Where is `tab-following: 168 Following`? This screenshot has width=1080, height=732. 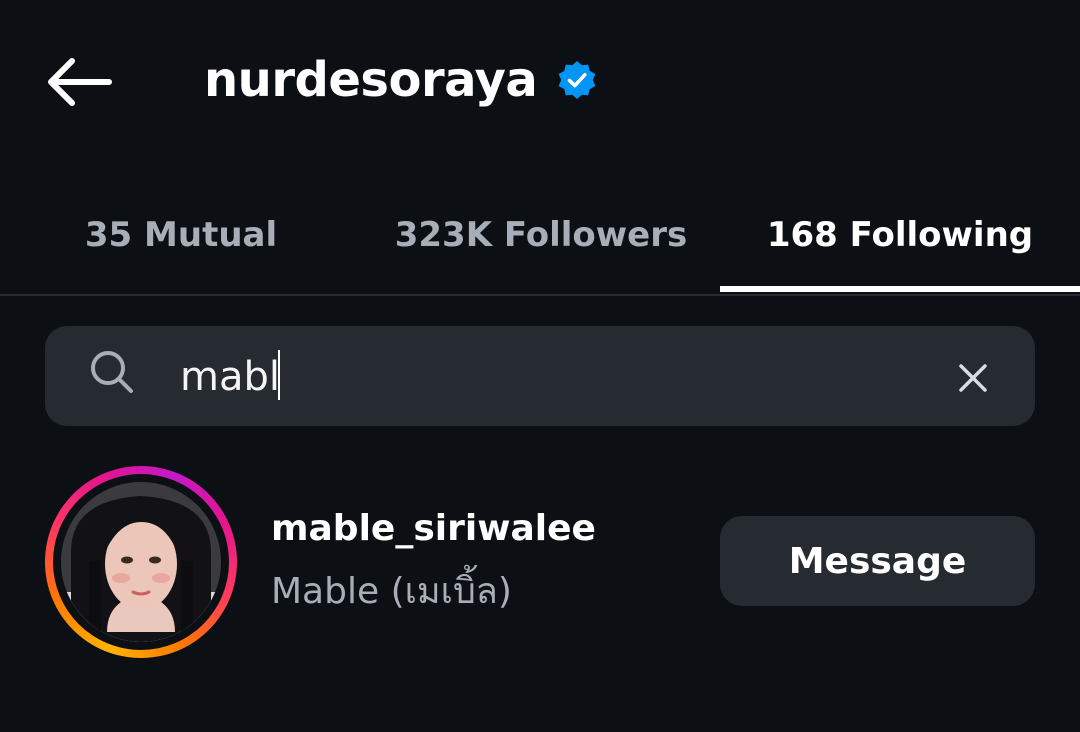
tab-following: 168 Following is located at coordinates (900, 235).